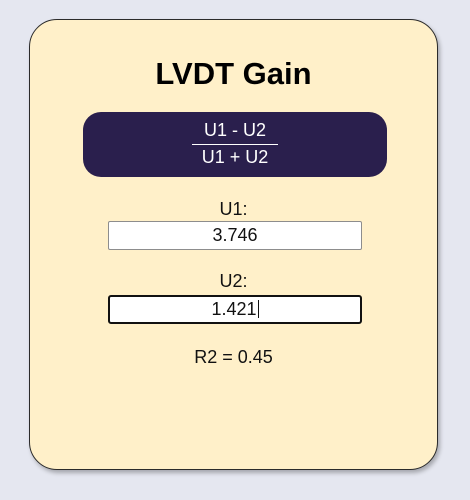 Image resolution: width=470 pixels, height=500 pixels. I want to click on result-name: R2, so click(206, 357).